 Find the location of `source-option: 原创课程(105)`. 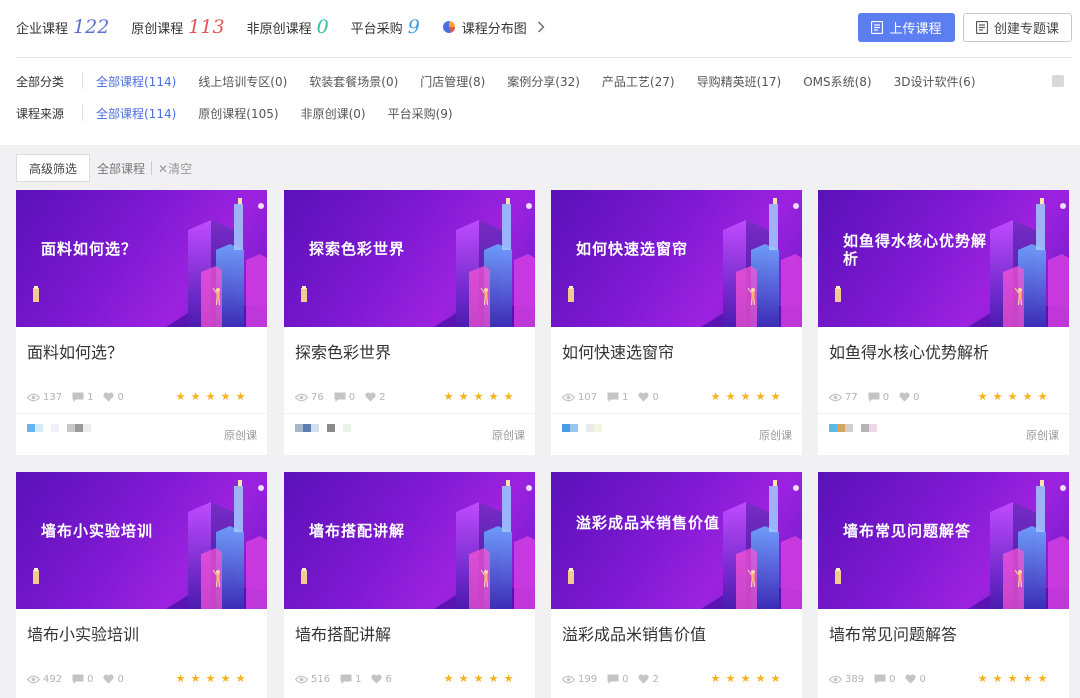

source-option: 原创课程(105) is located at coordinates (238, 113).